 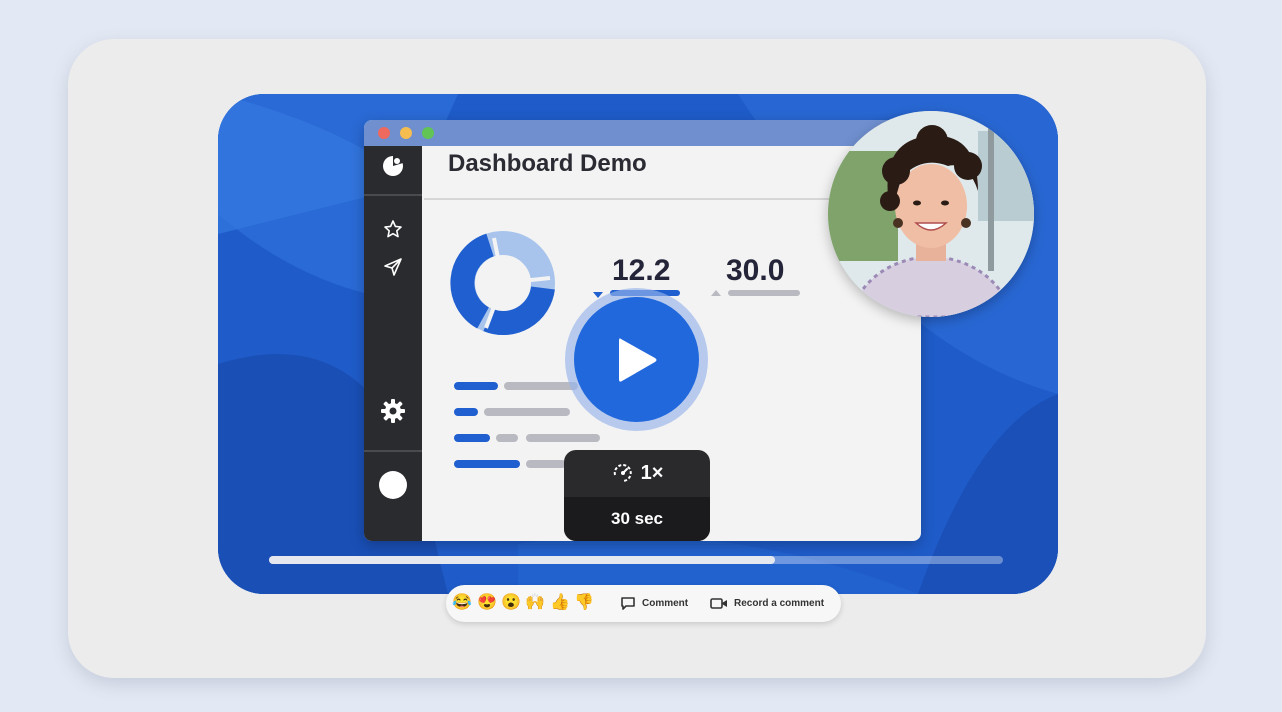 I want to click on record-label: Record a comment, so click(x=779, y=603).